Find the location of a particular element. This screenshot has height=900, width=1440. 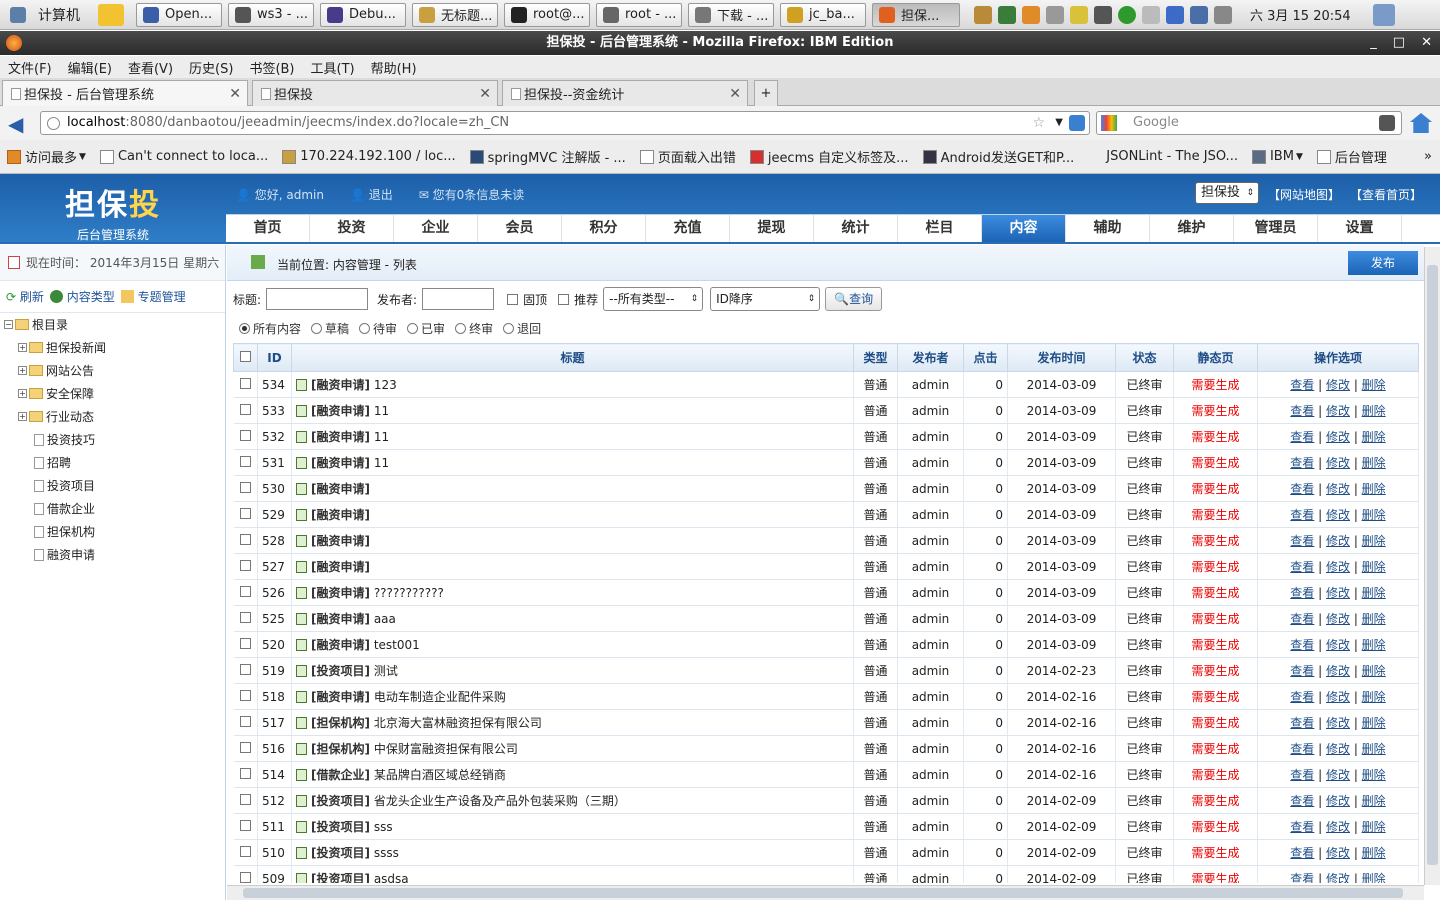

row-title: [融资申请] 123 is located at coordinates (572, 384).